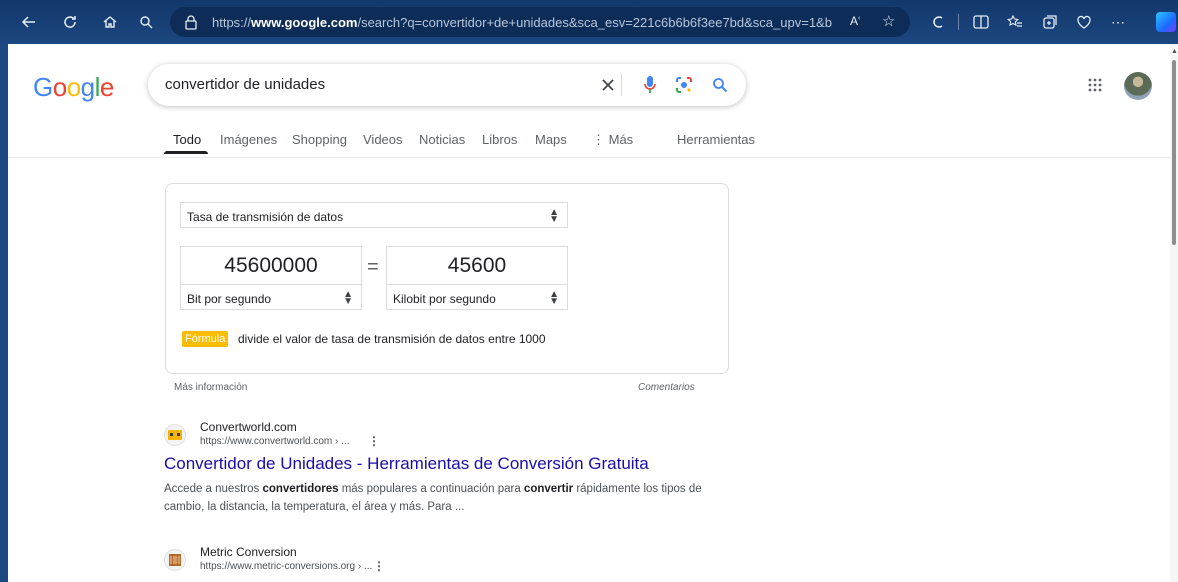 The width and height of the screenshot is (1178, 582). Describe the element at coordinates (248, 552) in the screenshot. I see `result-site-name: Metric Conversion` at that location.